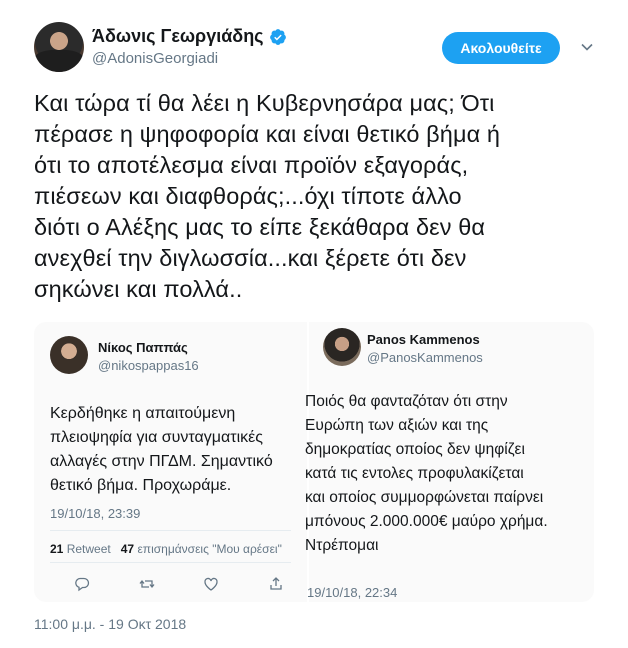  What do you see at coordinates (276, 583) in the screenshot?
I see `share-icon` at bounding box center [276, 583].